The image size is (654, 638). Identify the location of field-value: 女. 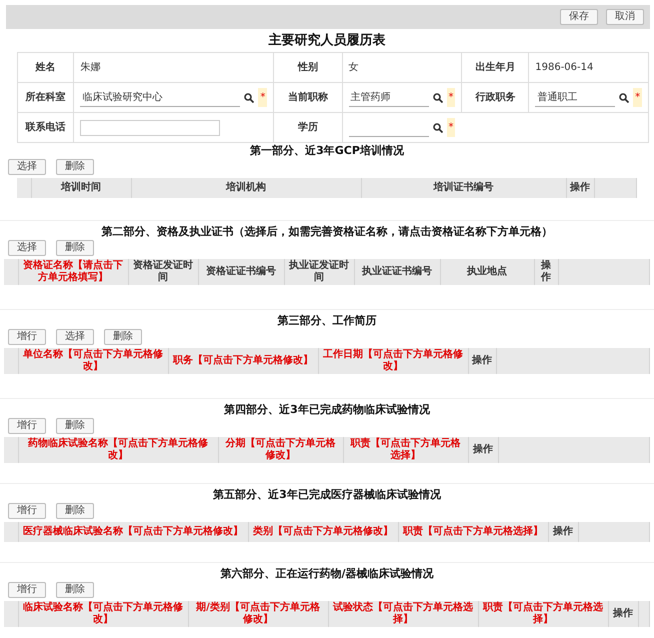
(353, 68).